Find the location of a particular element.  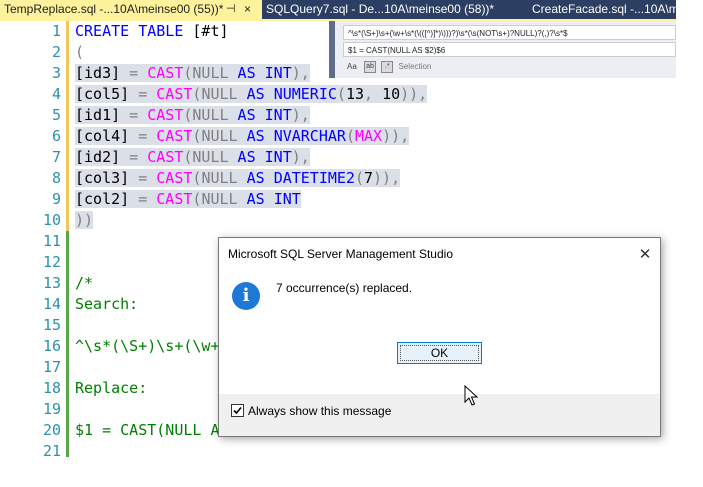

line-number: 7 is located at coordinates (56, 157).